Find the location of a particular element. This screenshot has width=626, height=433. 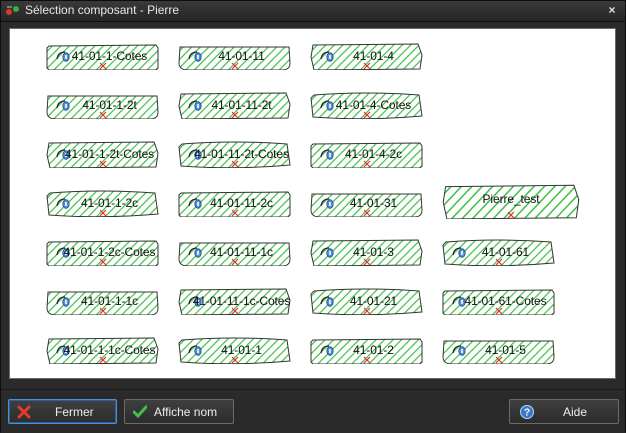

component-tile: 41-01-1 is located at coordinates (234, 350).